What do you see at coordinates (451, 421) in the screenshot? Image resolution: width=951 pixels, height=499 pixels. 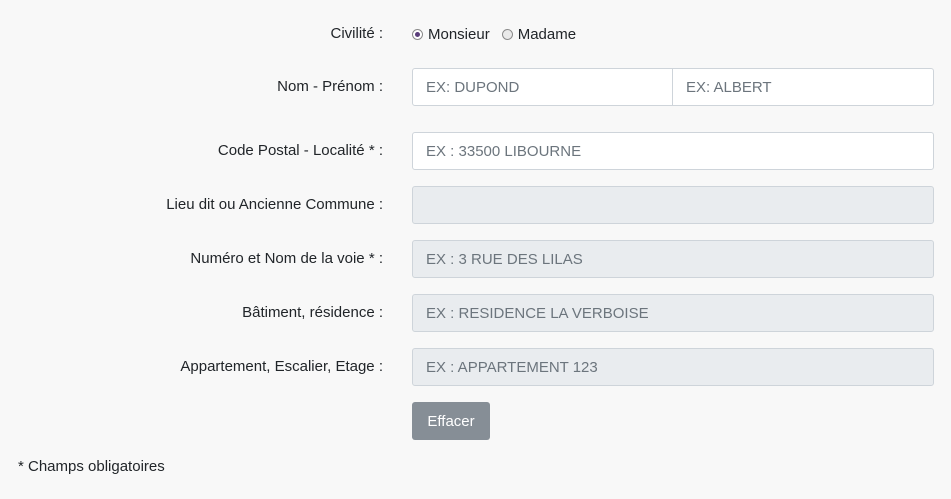 I see `clear-button: Effacer` at bounding box center [451, 421].